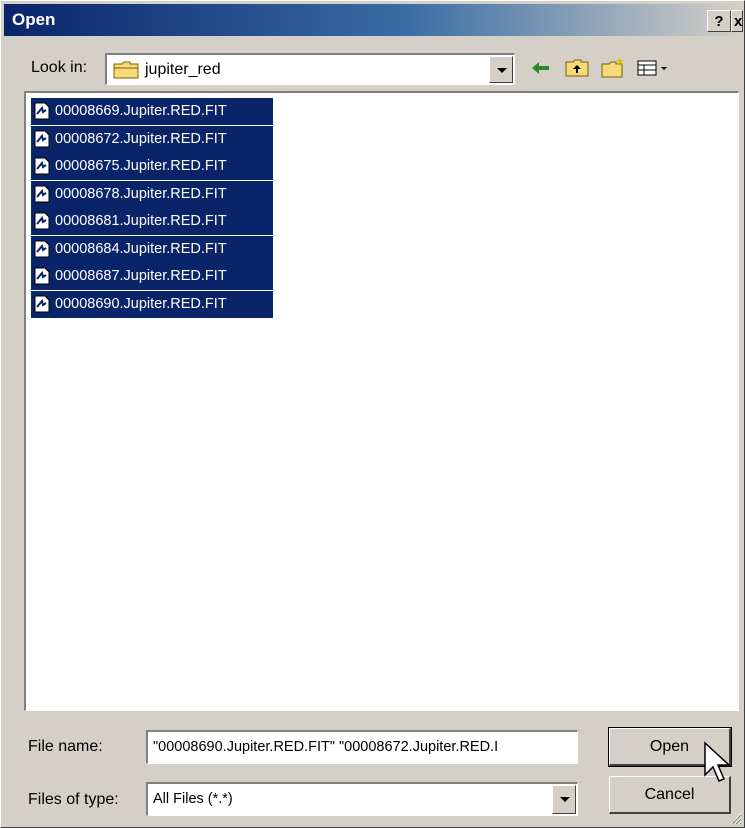  Describe the element at coordinates (141, 276) in the screenshot. I see `file-name: 00008687.Jupiter.RED.FIT` at that location.